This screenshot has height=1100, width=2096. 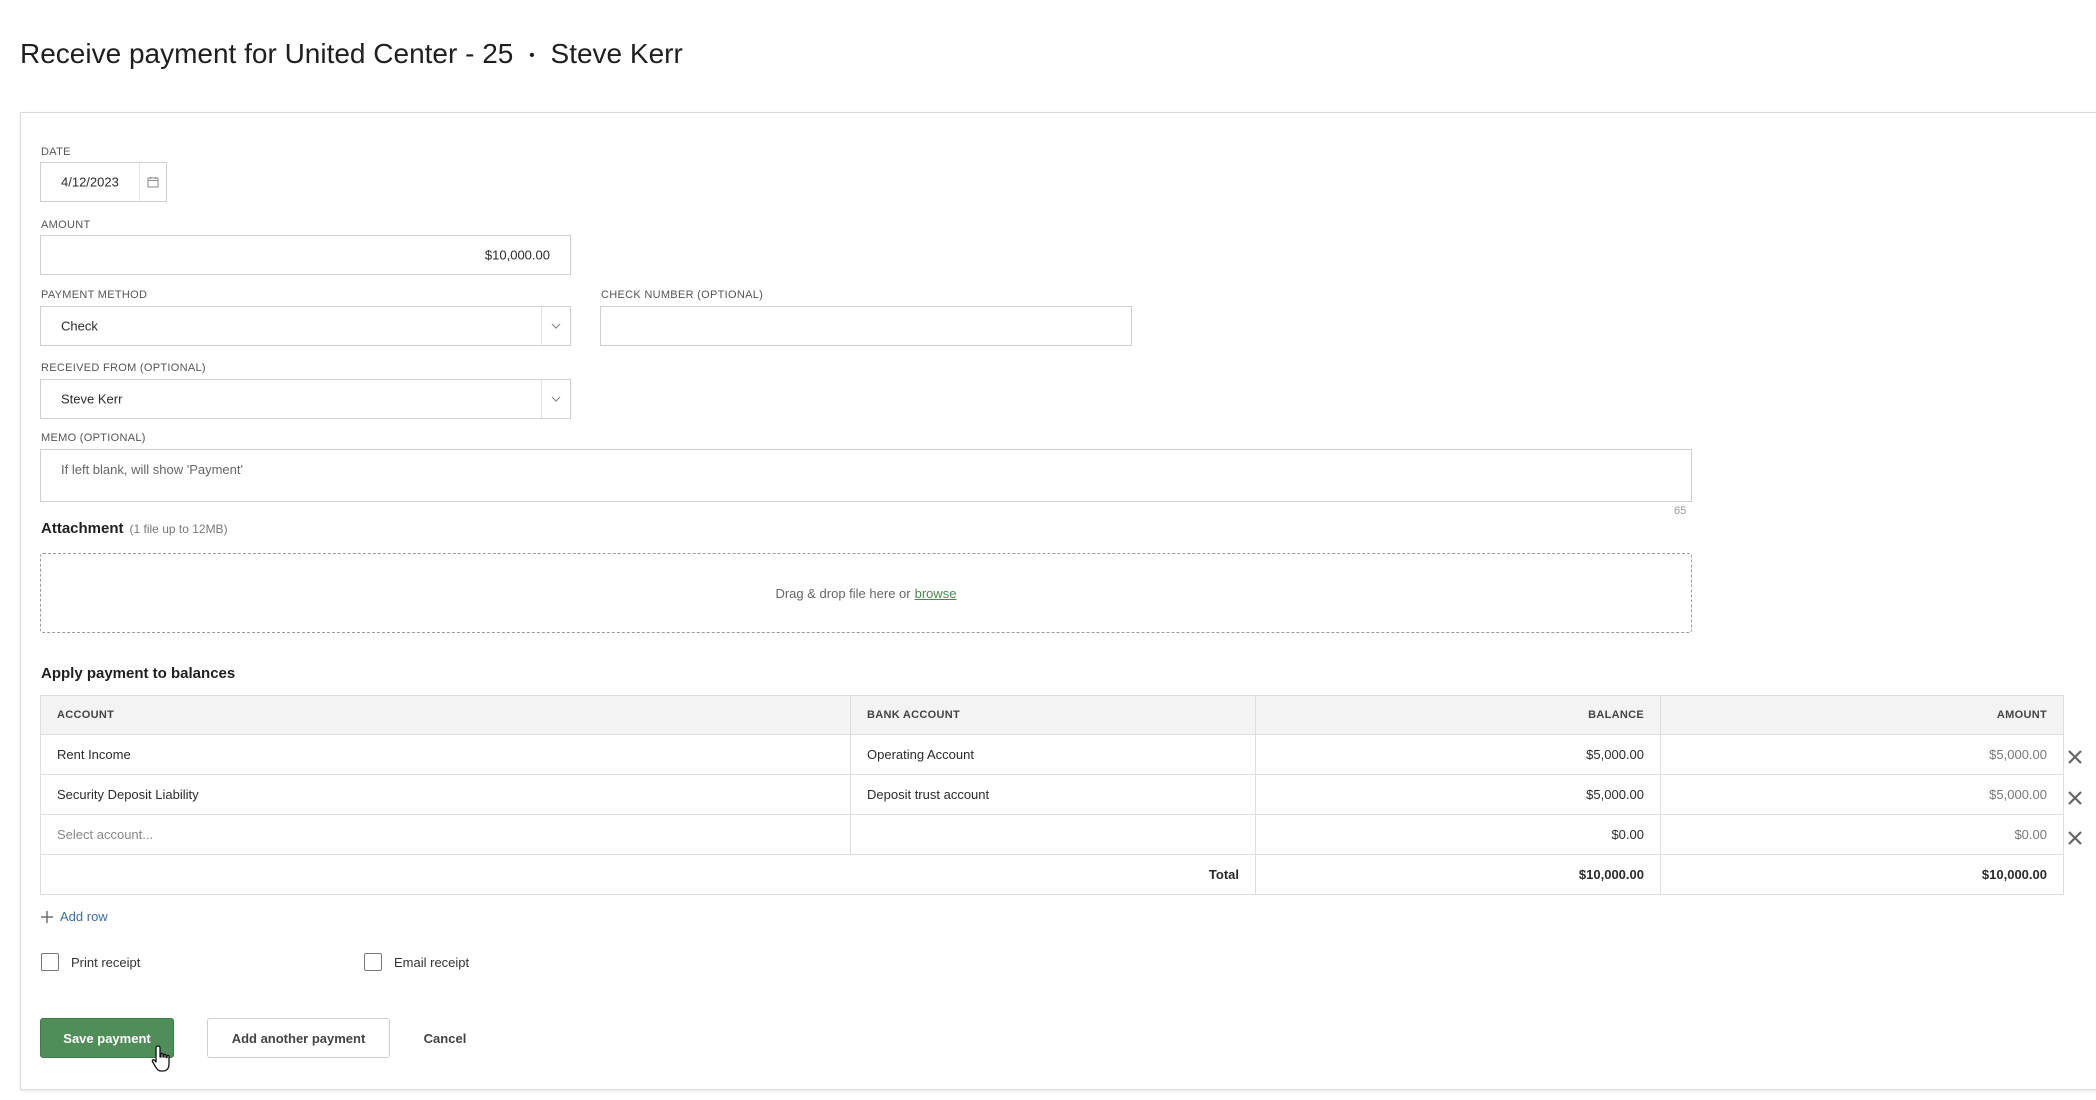 I want to click on email-receipt-label: Email receipt, so click(x=432, y=962).